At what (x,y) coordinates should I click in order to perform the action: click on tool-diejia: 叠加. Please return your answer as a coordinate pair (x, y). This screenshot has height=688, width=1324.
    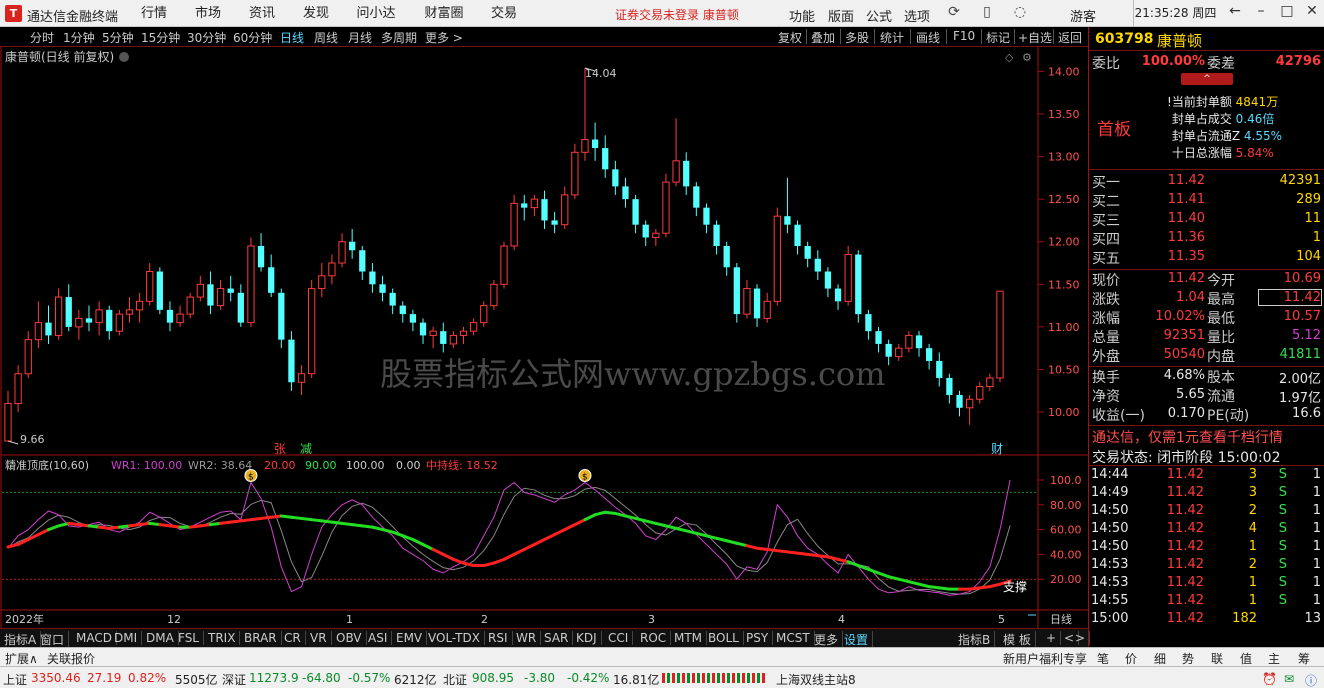
    Looking at the image, I should click on (823, 37).